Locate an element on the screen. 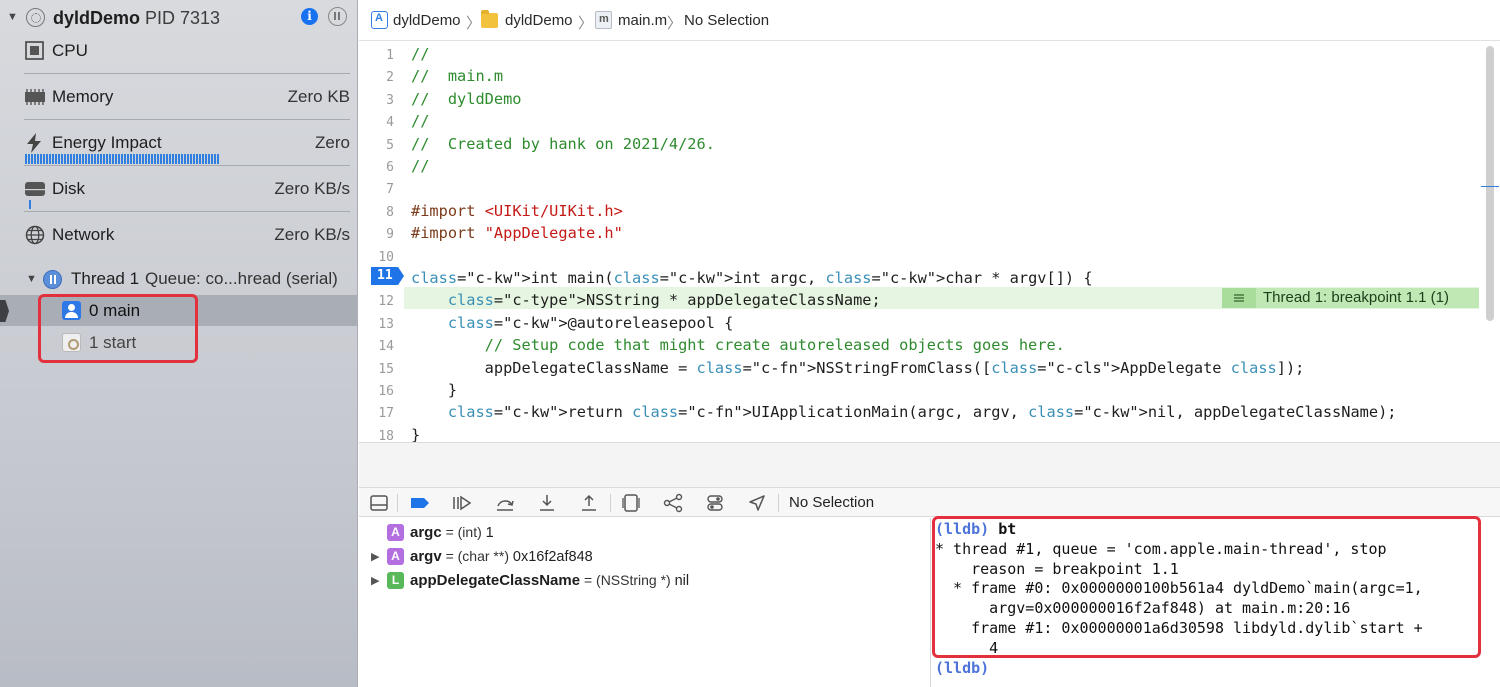 The image size is (1500, 687). line-number: 16 is located at coordinates (376, 391).